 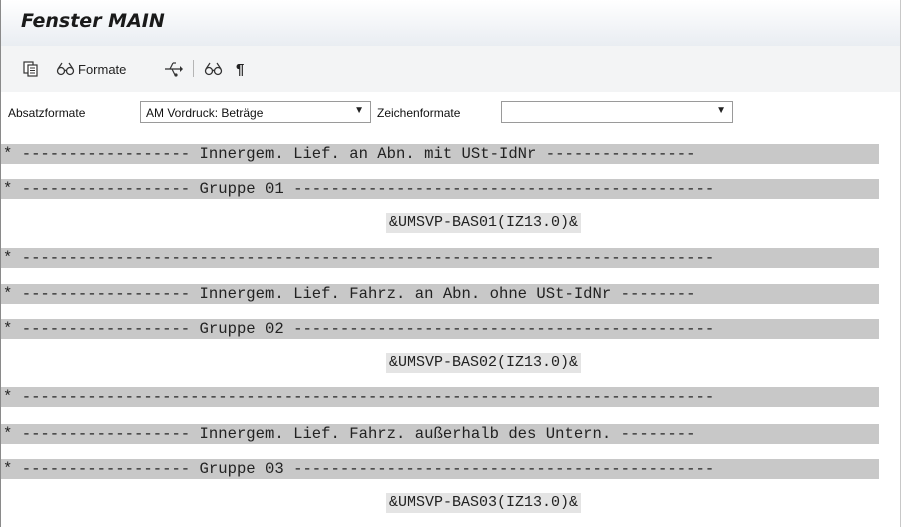 What do you see at coordinates (193, 68) in the screenshot?
I see `toolbar-separator` at bounding box center [193, 68].